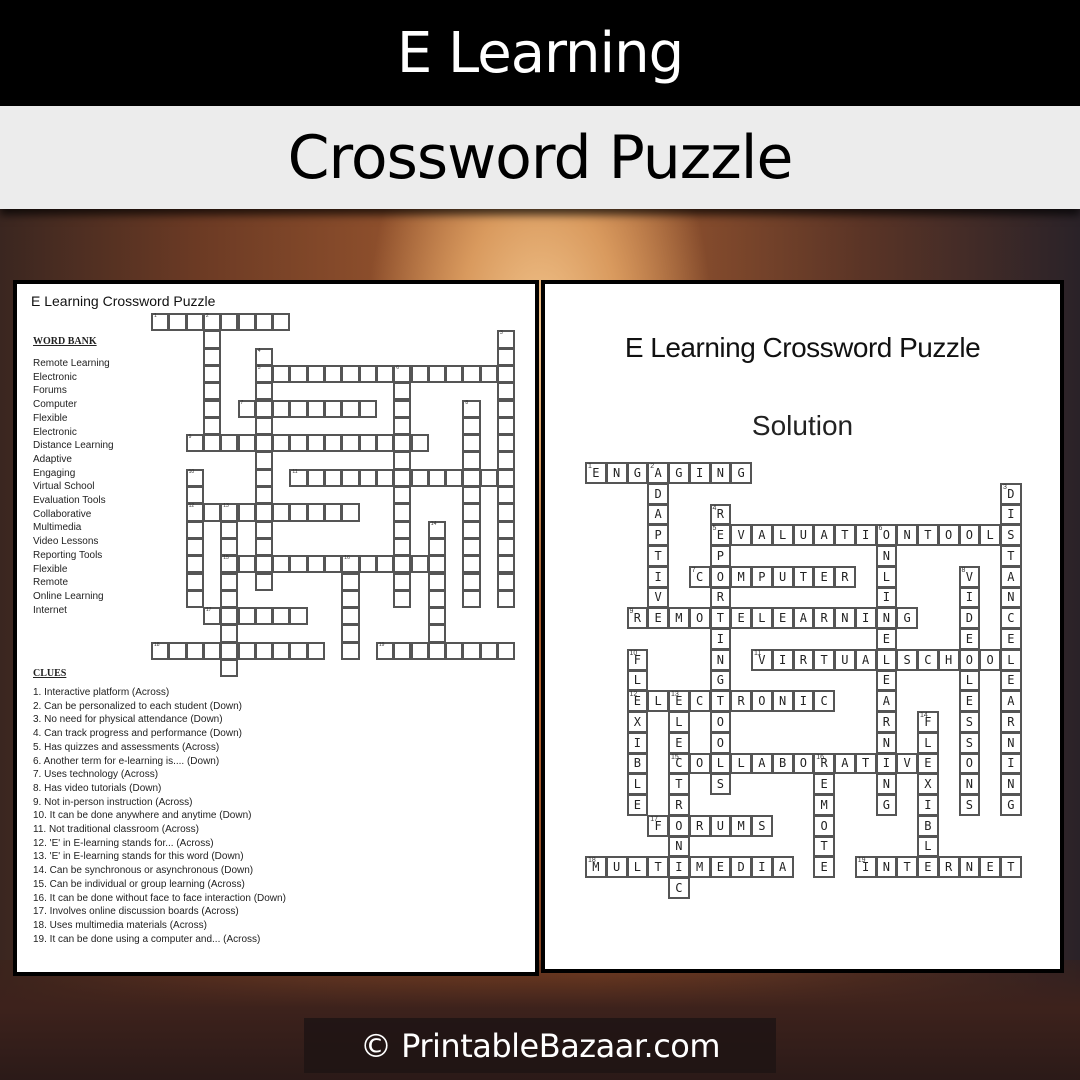 This screenshot has width=1080, height=1080. I want to click on crossword-cell: 13, so click(229, 512).